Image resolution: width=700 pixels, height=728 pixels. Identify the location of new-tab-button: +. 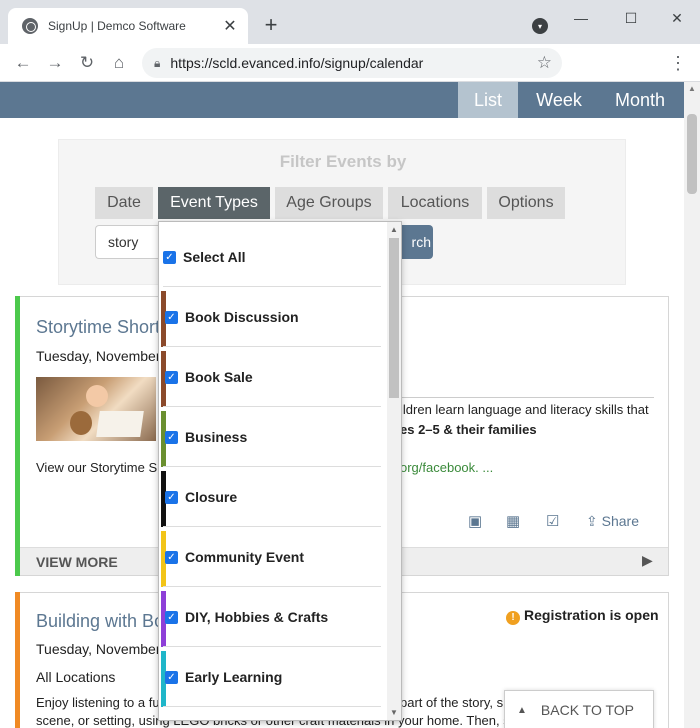
(271, 25).